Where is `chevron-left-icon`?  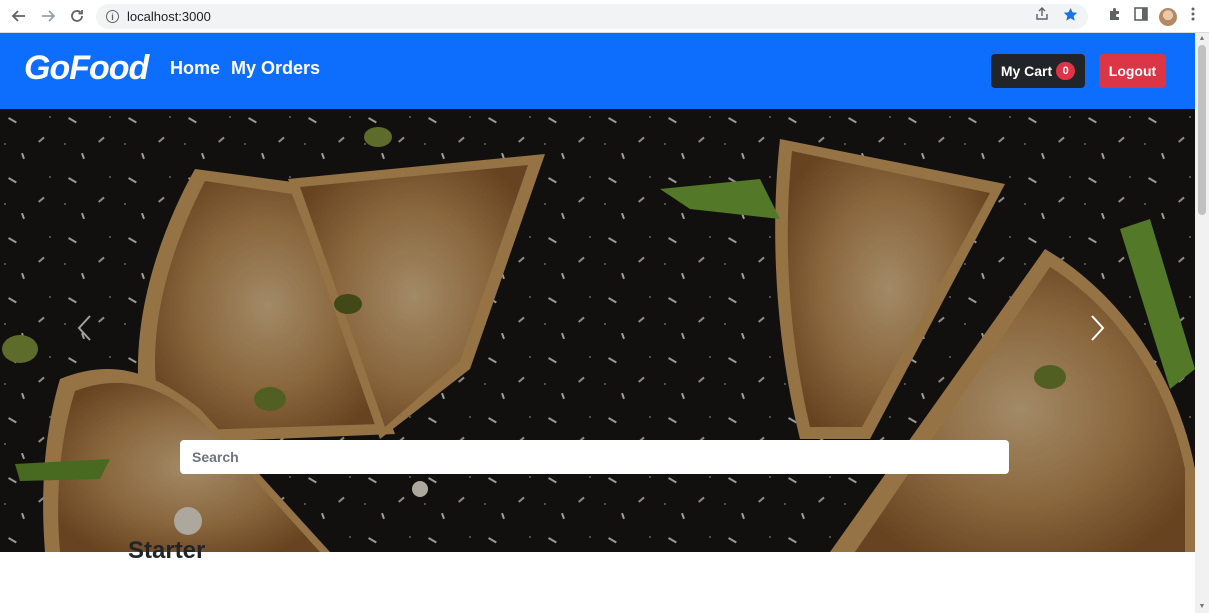 chevron-left-icon is located at coordinates (91, 329).